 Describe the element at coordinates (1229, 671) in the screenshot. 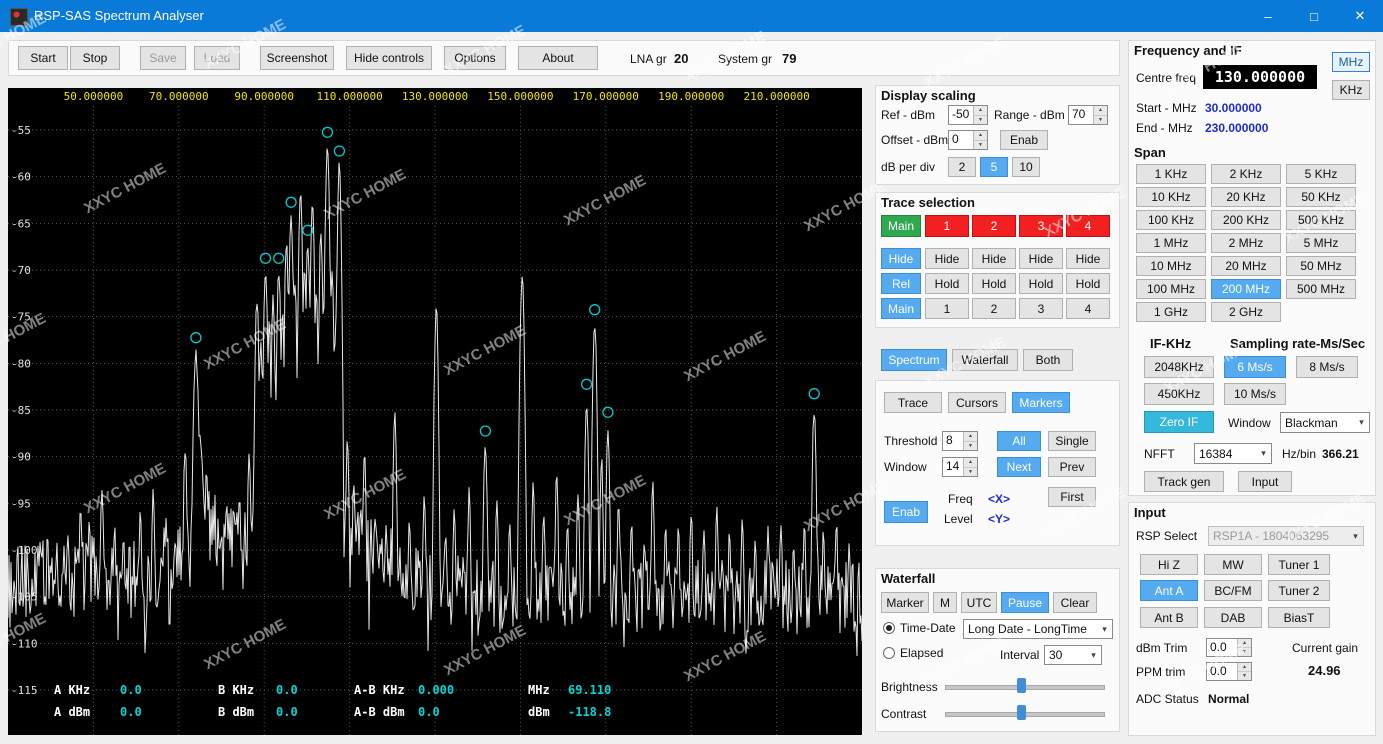

I see `ppm-trim-spinner: 0.0 ▲ ▼` at that location.